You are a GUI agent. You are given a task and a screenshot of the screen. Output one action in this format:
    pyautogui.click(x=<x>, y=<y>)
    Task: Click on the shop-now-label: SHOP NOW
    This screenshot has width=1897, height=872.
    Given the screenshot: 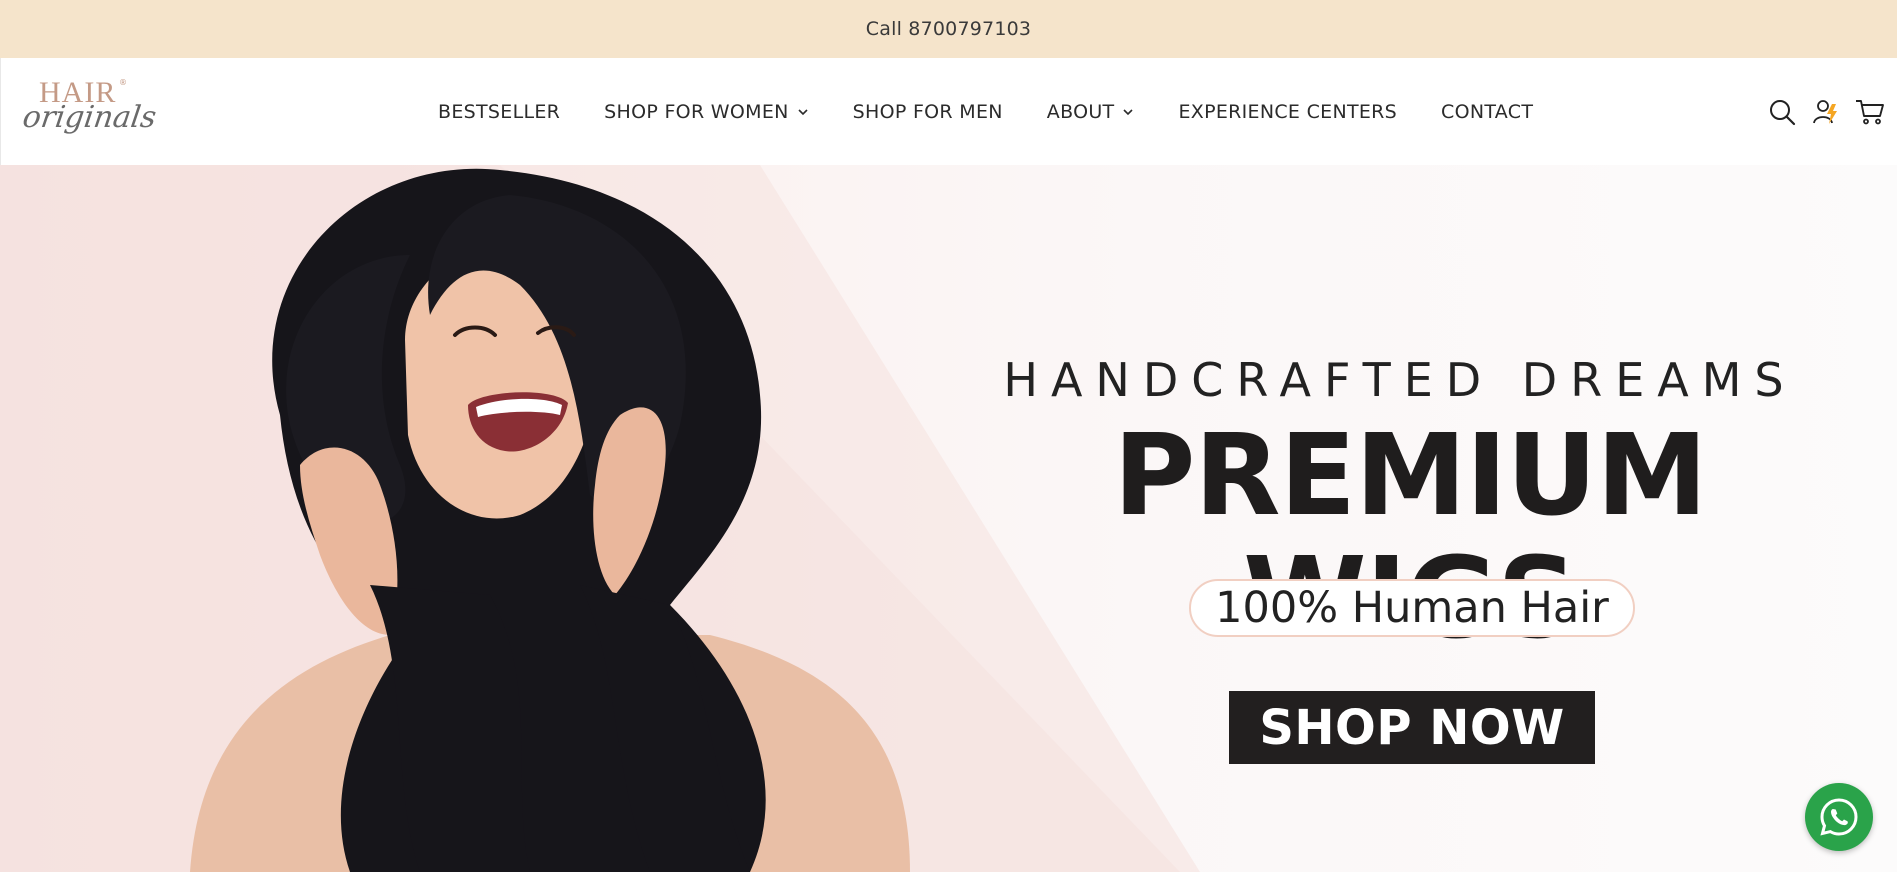 What is the action you would take?
    pyautogui.click(x=1412, y=727)
    